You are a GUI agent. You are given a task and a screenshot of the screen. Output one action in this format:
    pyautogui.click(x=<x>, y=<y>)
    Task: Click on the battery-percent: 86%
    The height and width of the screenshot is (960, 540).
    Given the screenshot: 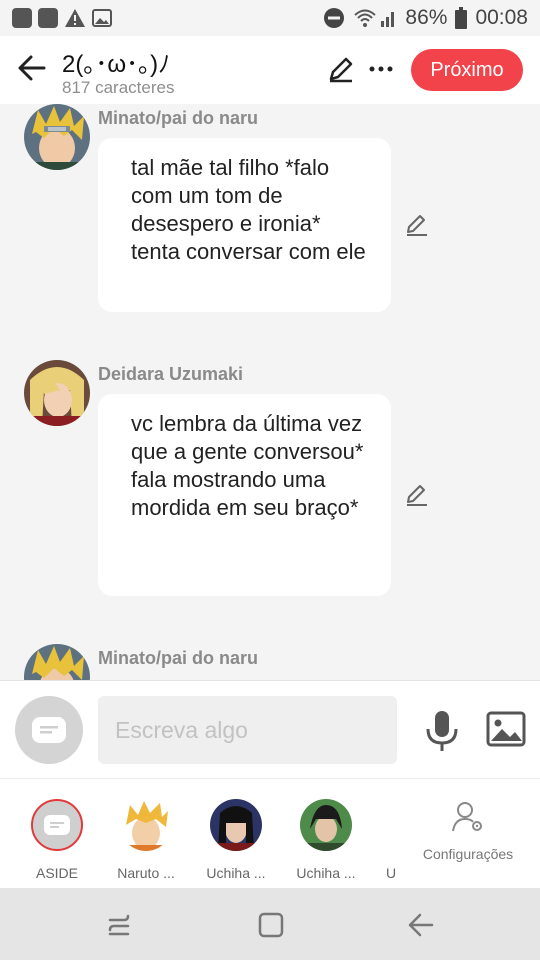 What is the action you would take?
    pyautogui.click(x=426, y=17)
    